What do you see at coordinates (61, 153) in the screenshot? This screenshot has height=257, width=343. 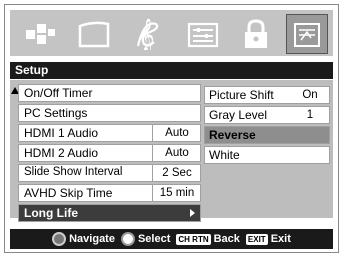 I see `menu-item-label: HDMI 2 Audio` at bounding box center [61, 153].